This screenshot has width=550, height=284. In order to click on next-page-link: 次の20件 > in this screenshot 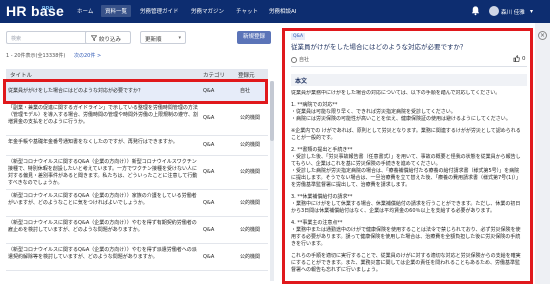, I will do `click(87, 55)`.